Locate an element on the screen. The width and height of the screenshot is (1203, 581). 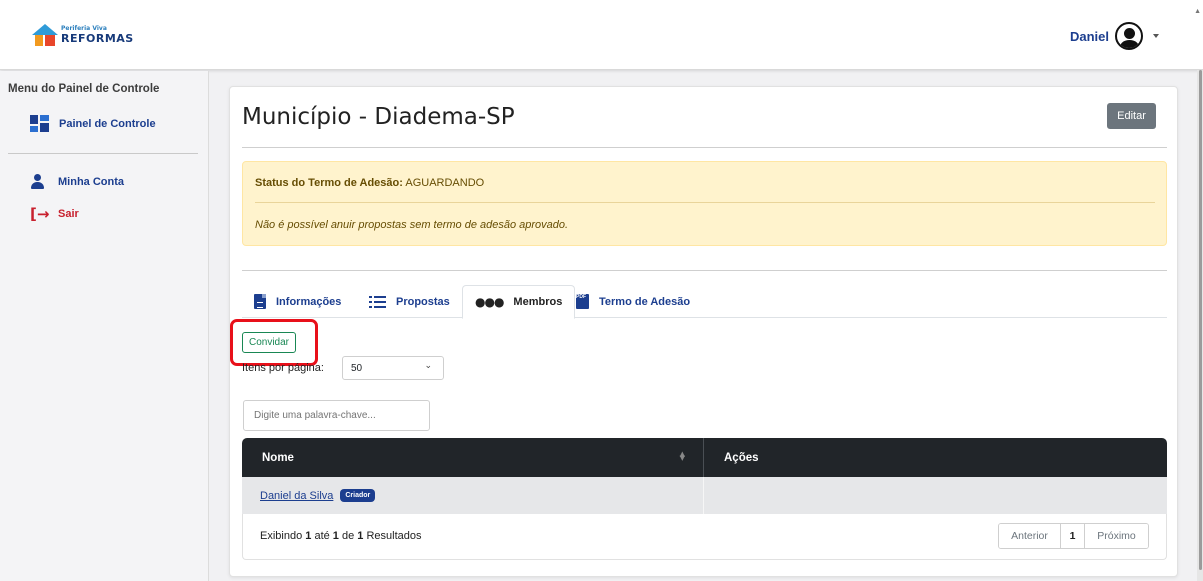
users-icon: ●●● is located at coordinates (489, 302).